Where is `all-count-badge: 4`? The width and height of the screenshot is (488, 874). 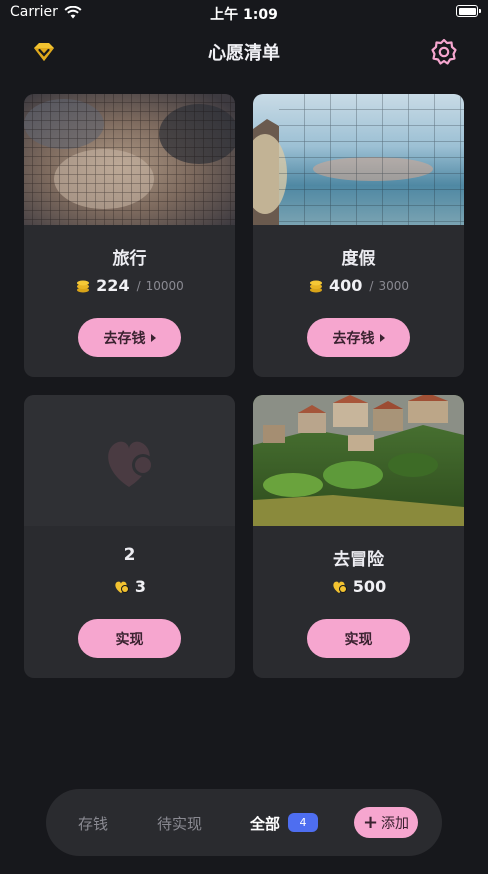 all-count-badge: 4 is located at coordinates (303, 822).